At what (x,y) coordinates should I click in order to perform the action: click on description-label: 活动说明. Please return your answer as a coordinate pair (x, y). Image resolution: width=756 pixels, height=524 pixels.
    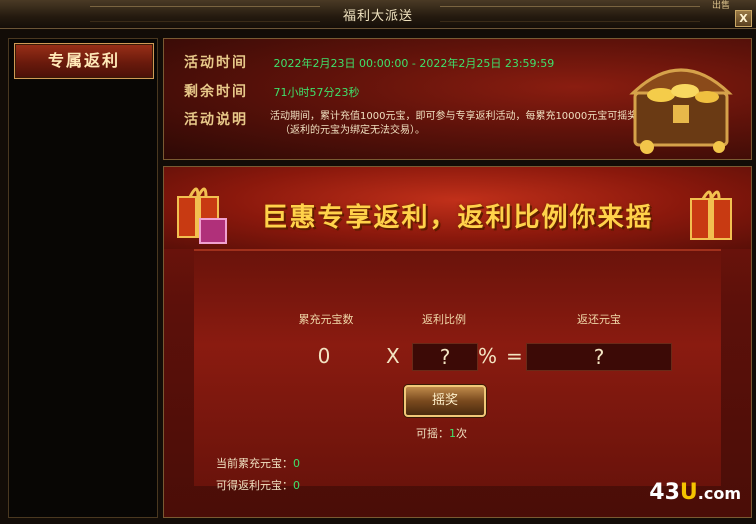
    Looking at the image, I should click on (216, 120).